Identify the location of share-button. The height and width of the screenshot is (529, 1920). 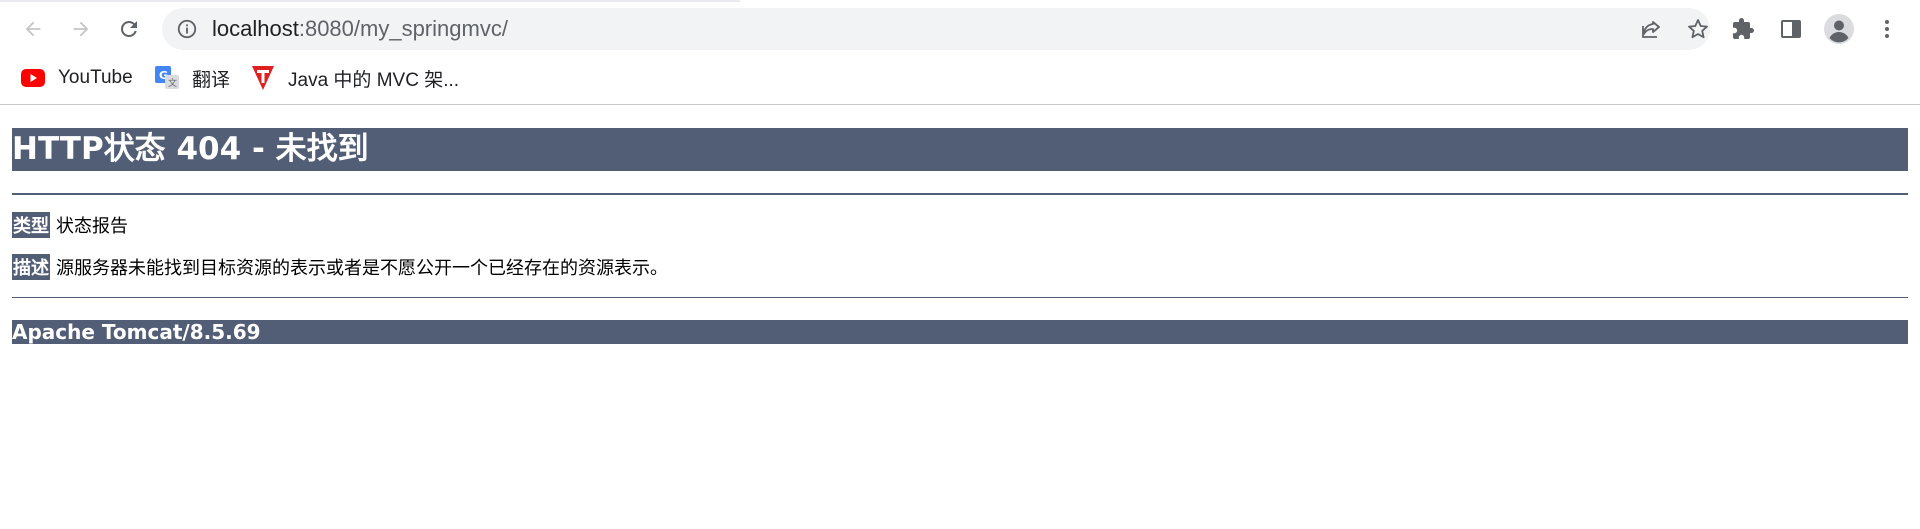
(1651, 29).